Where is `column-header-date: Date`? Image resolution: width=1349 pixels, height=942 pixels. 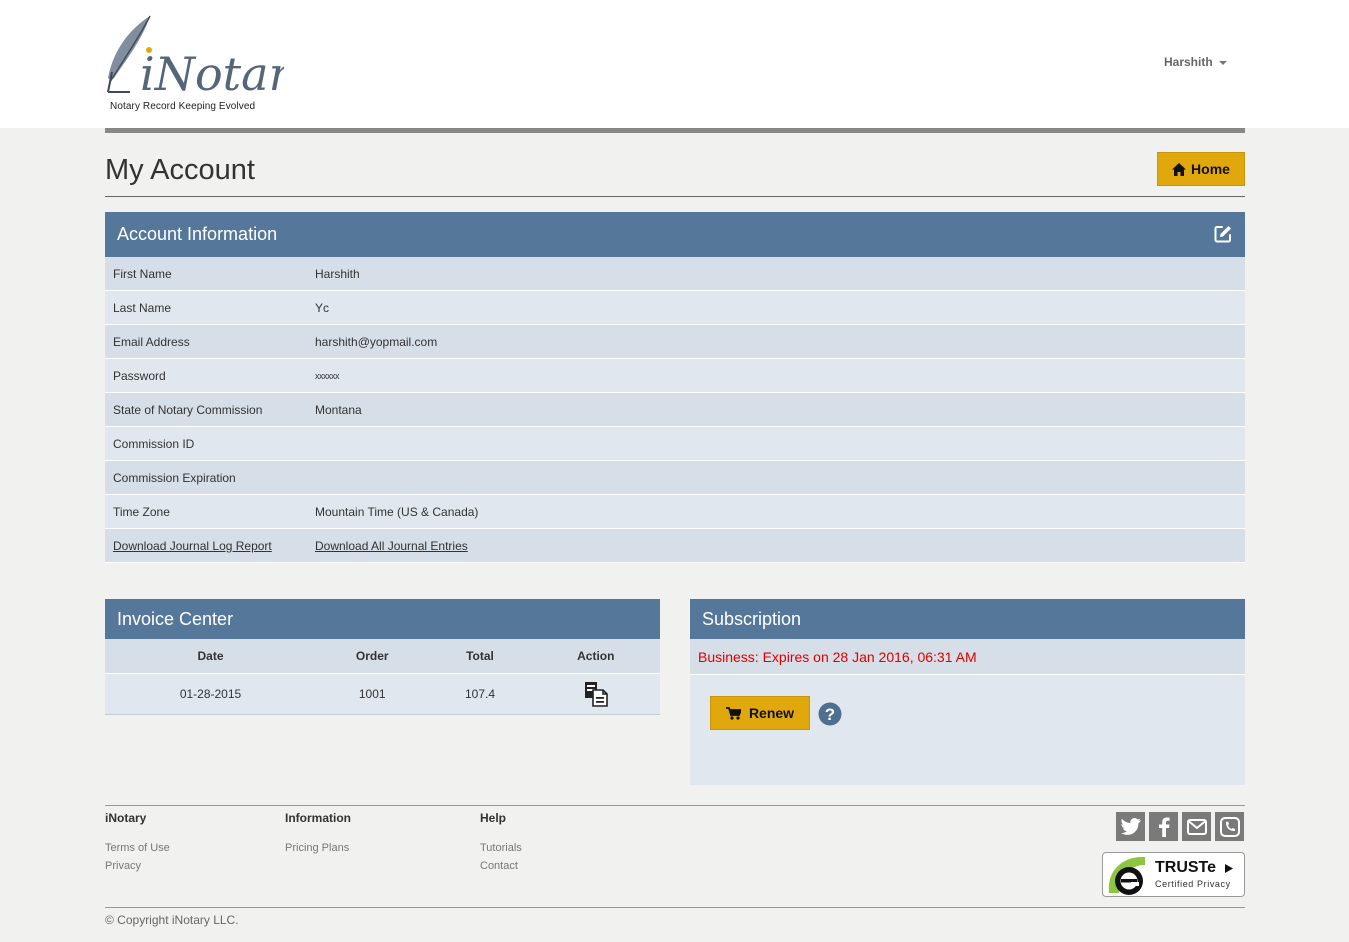
column-header-date: Date is located at coordinates (211, 656).